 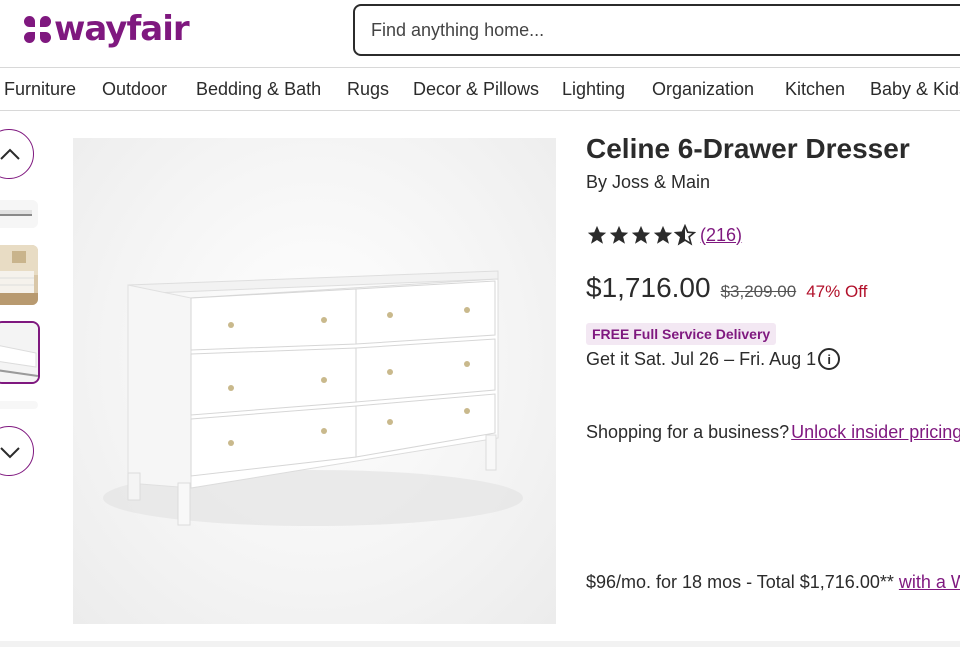 What do you see at coordinates (748, 148) in the screenshot?
I see `product-title: Celine 6-Drawer Dresser` at bounding box center [748, 148].